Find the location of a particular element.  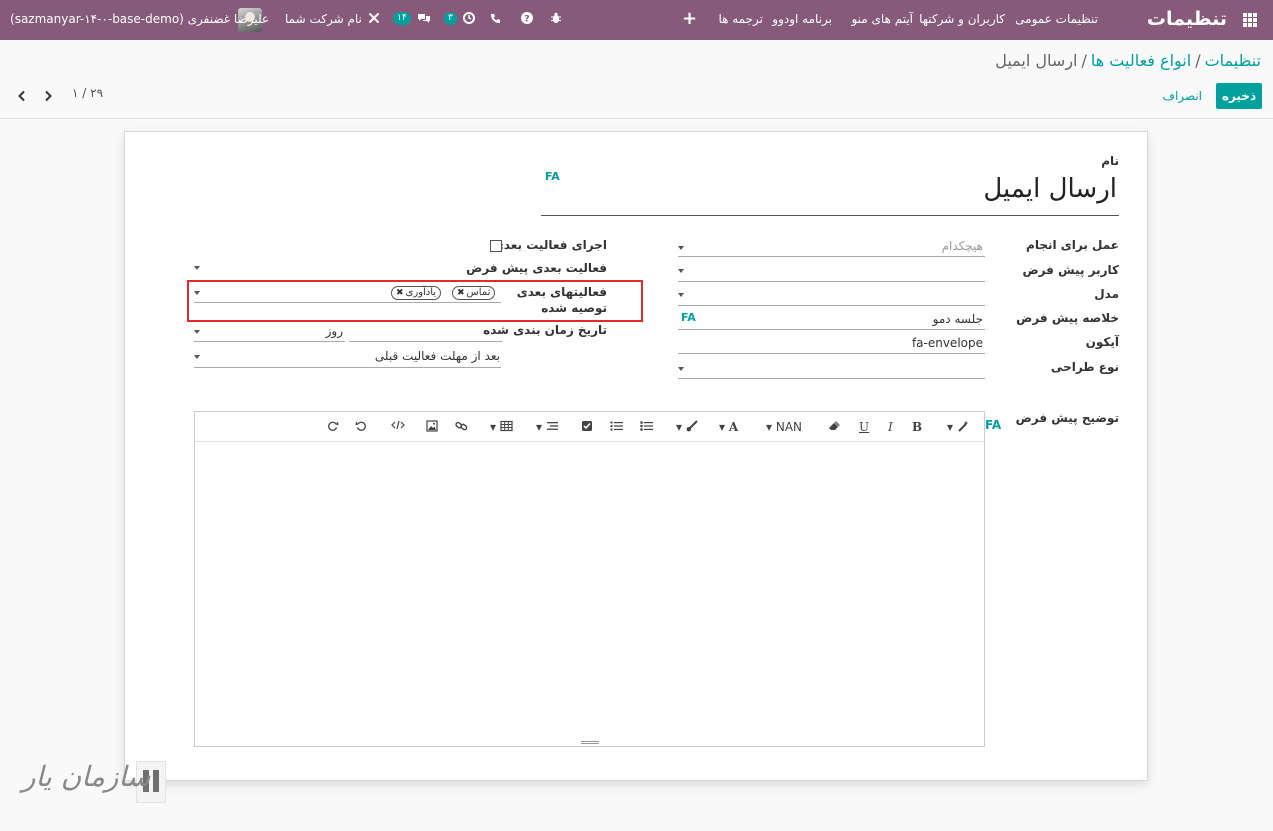

code-view-button is located at coordinates (398, 427).